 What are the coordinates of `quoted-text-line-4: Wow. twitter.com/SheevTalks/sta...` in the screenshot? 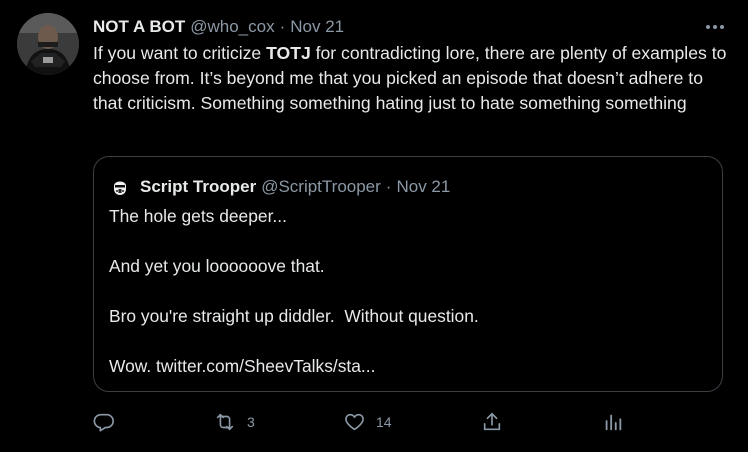 It's located at (242, 366).